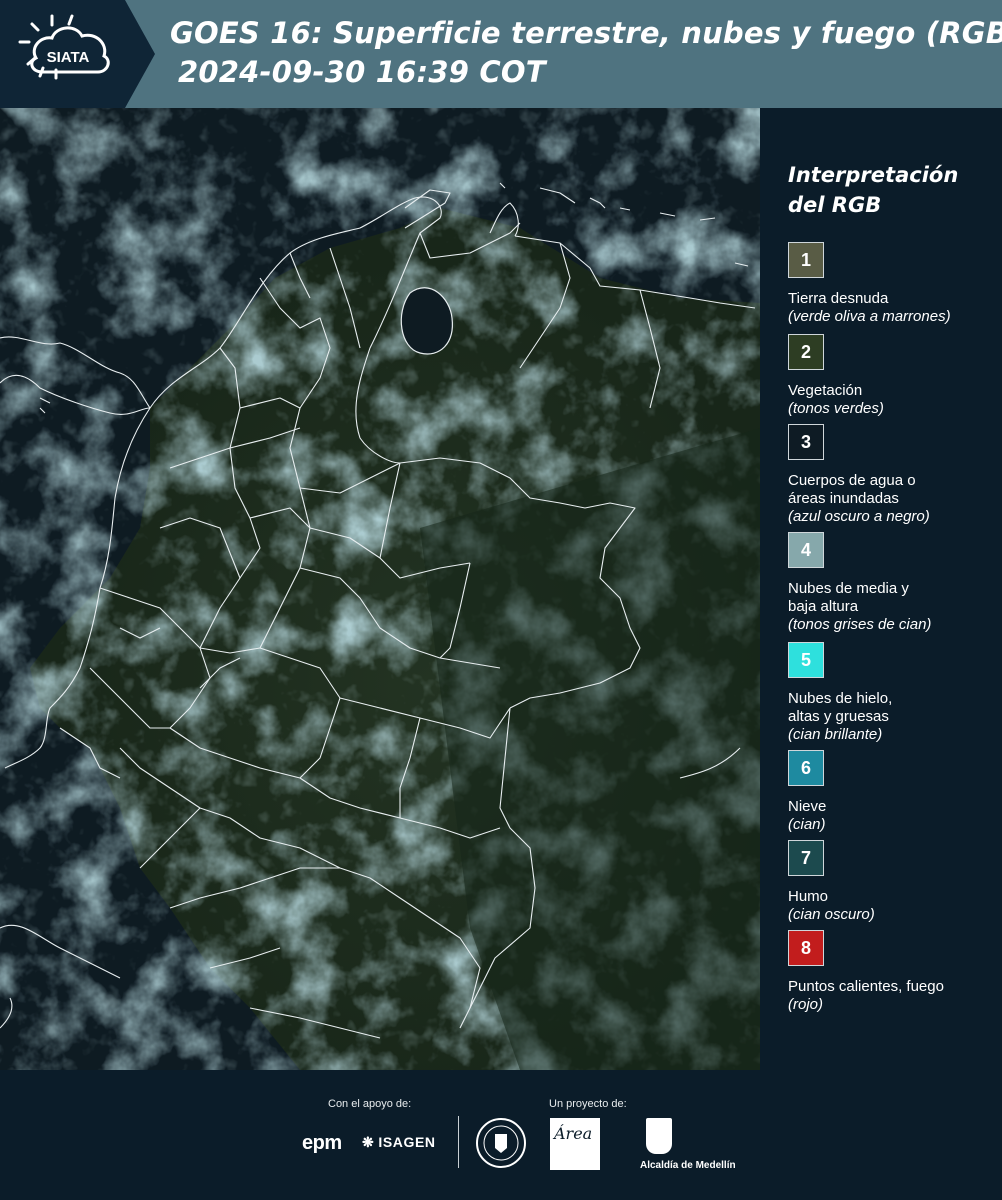 The image size is (1002, 1200). I want to click on project-caption: Un proyecto de:, so click(588, 1104).